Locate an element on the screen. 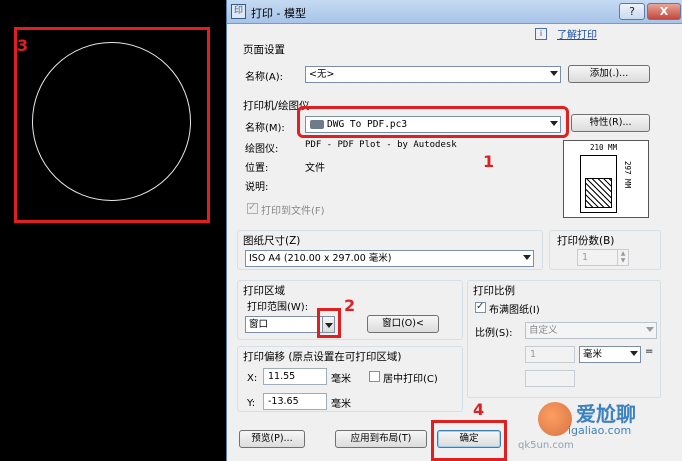 This screenshot has height=461, width=682. location-label: 位置: is located at coordinates (257, 168).